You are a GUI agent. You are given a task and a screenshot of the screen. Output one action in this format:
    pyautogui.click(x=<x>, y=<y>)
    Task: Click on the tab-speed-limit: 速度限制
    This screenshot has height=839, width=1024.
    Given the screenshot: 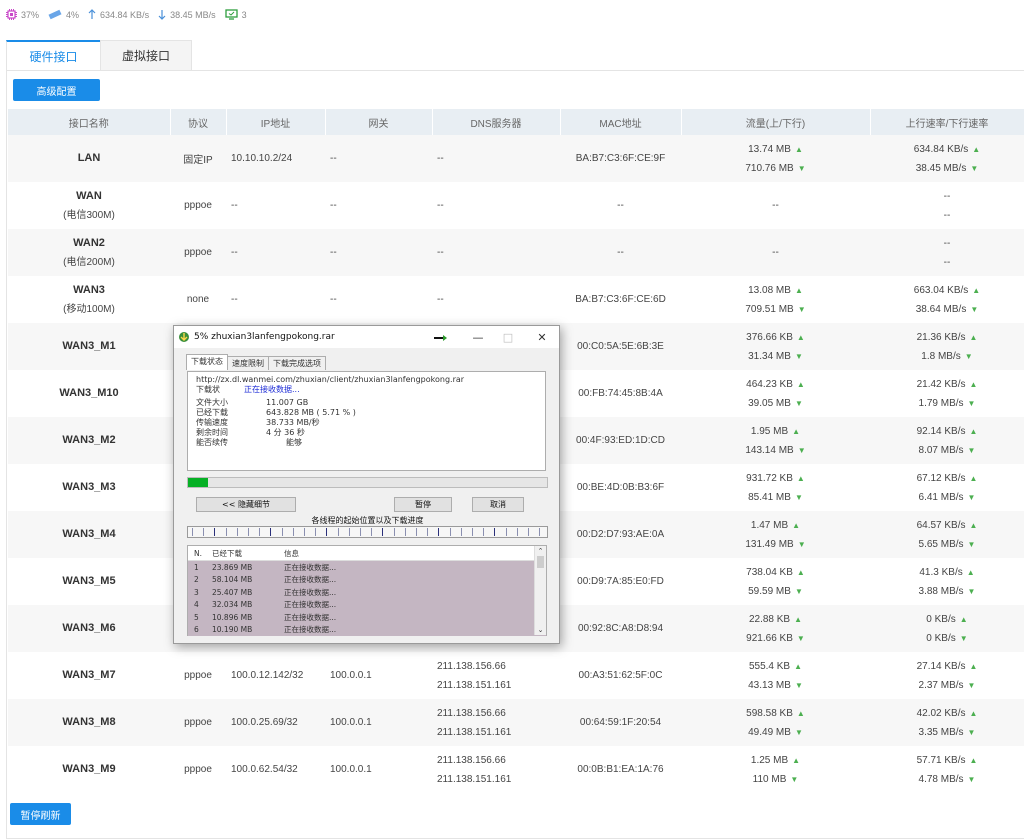 What is the action you would take?
    pyautogui.click(x=248, y=363)
    